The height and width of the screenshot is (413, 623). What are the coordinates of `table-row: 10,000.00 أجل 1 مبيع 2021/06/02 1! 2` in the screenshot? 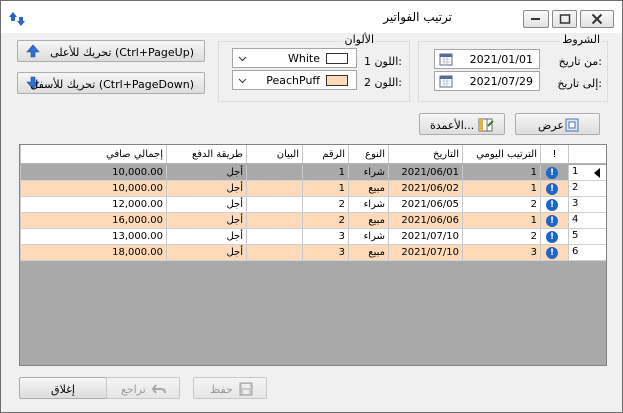 It's located at (313, 189).